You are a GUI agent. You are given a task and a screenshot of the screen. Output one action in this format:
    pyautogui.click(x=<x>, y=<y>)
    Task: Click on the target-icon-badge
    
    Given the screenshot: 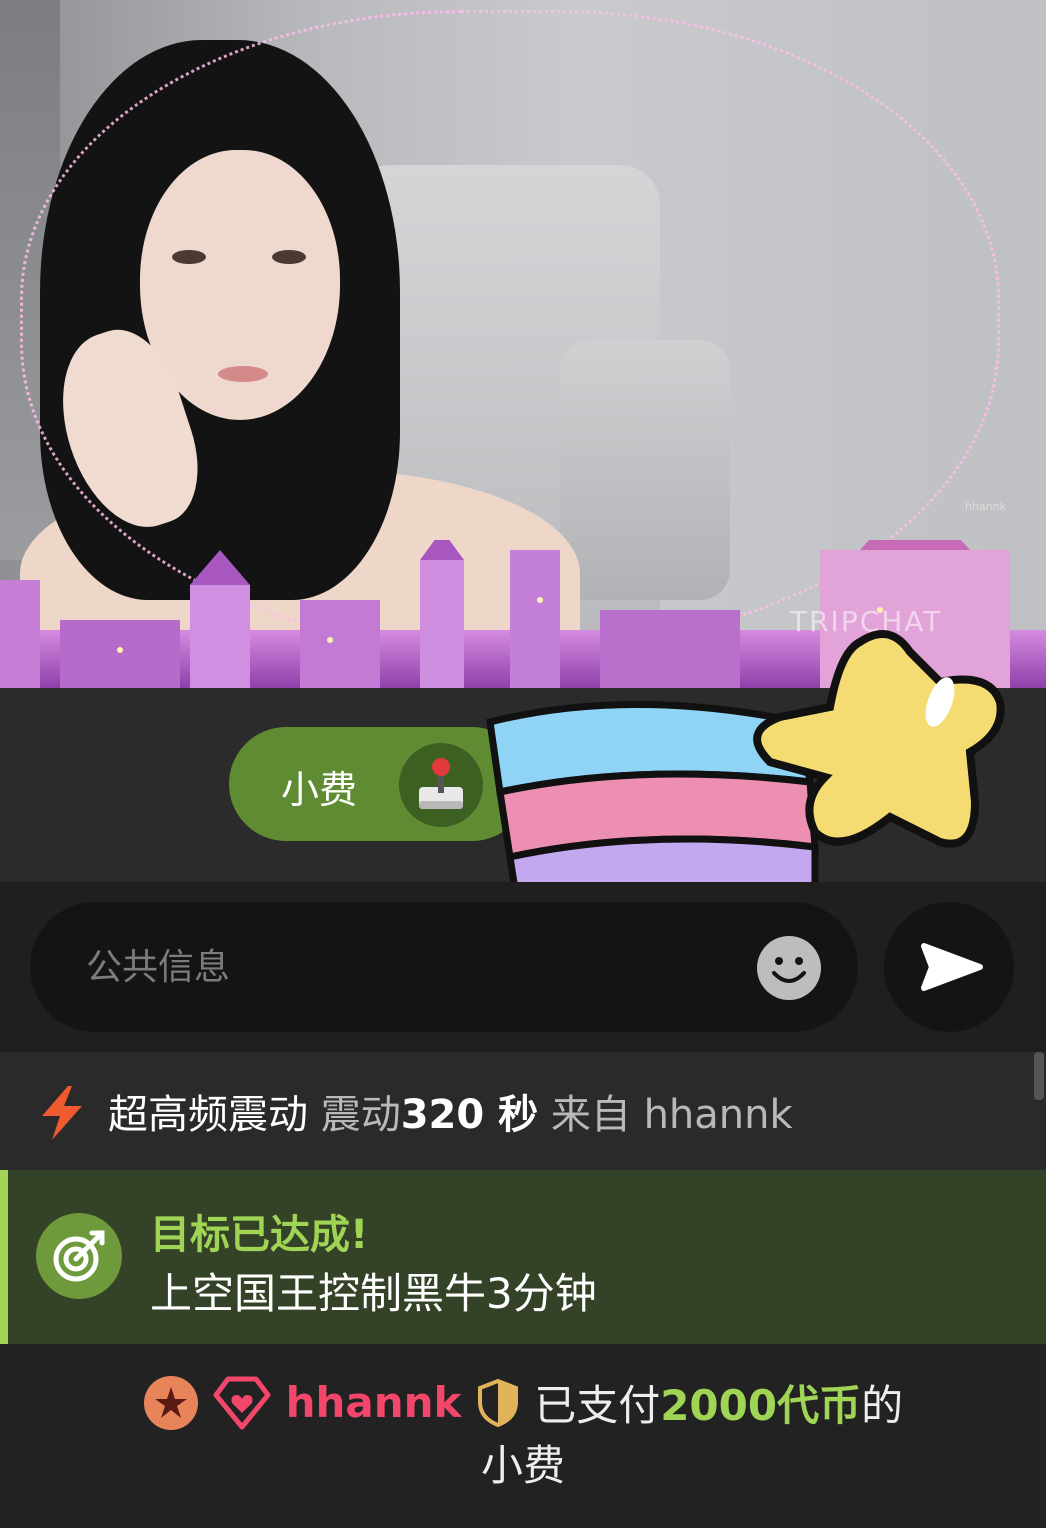 What is the action you would take?
    pyautogui.click(x=79, y=1256)
    